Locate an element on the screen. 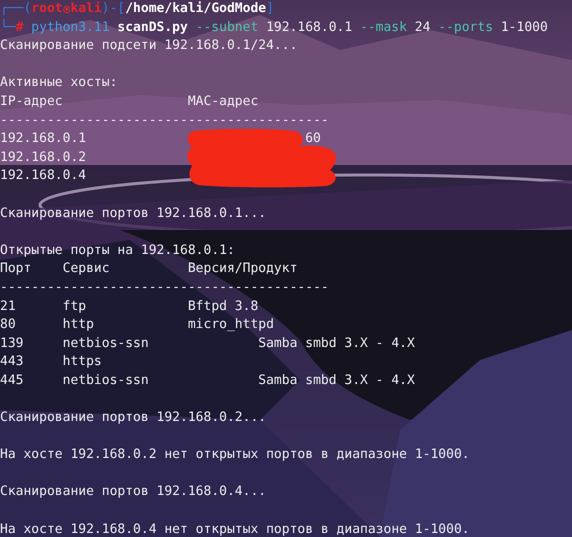  ip-address: 192.168.0.1 is located at coordinates (43, 138).